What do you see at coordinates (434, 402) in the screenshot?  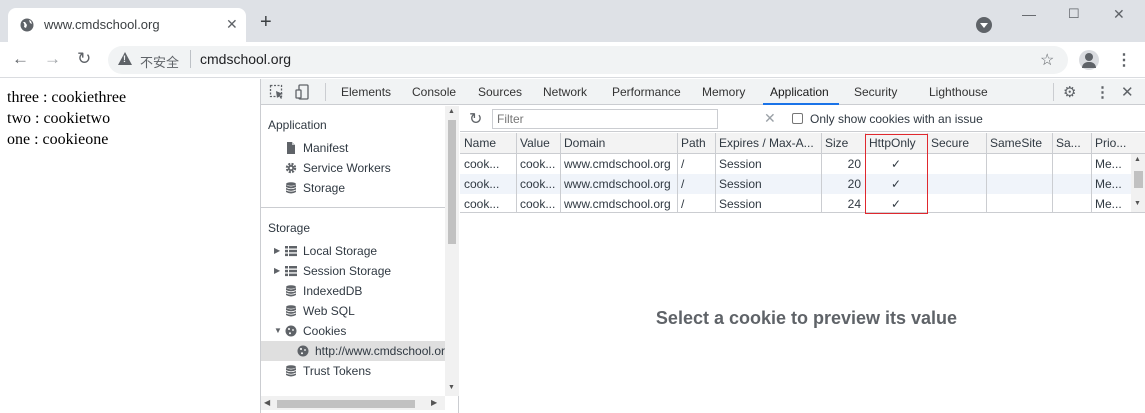 I see `scroll-right-arrow-icon: ▶` at bounding box center [434, 402].